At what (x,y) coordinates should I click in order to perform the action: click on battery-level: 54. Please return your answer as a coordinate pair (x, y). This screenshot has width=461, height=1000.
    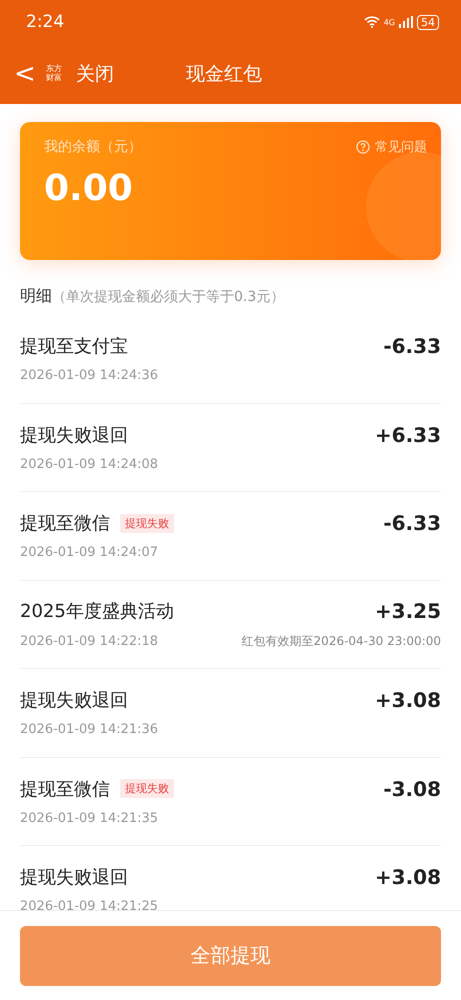
    Looking at the image, I should click on (428, 22).